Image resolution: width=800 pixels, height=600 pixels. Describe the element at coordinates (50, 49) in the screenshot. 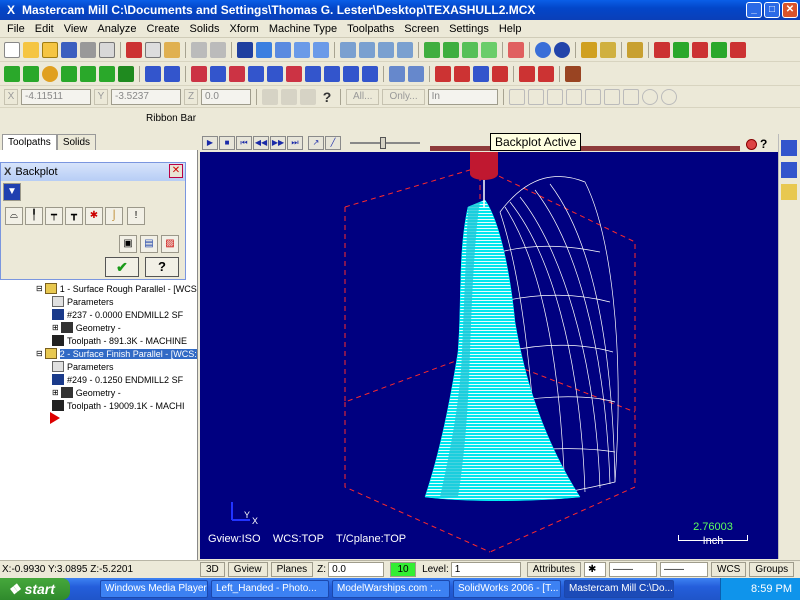

I see `merge-icon` at that location.